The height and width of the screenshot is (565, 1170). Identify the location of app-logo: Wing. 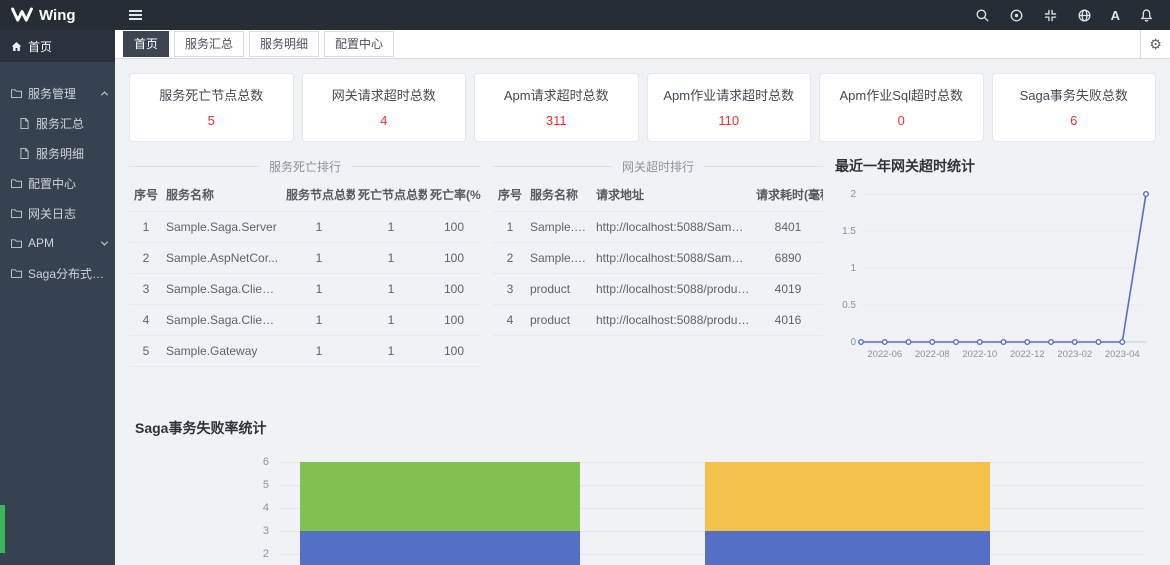
(57, 15).